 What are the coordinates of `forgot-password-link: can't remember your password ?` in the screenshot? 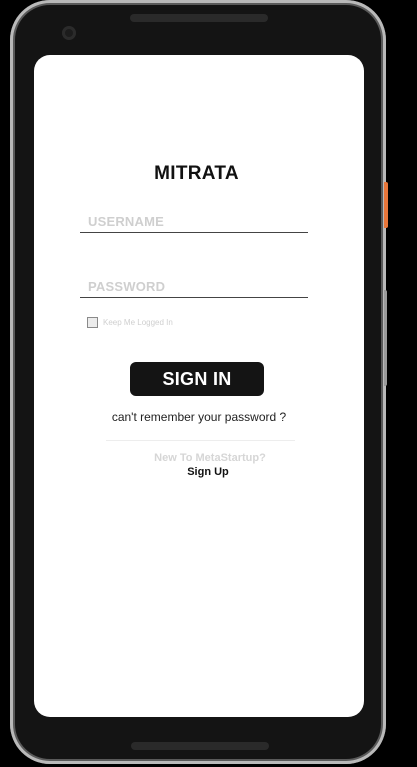 It's located at (199, 417).